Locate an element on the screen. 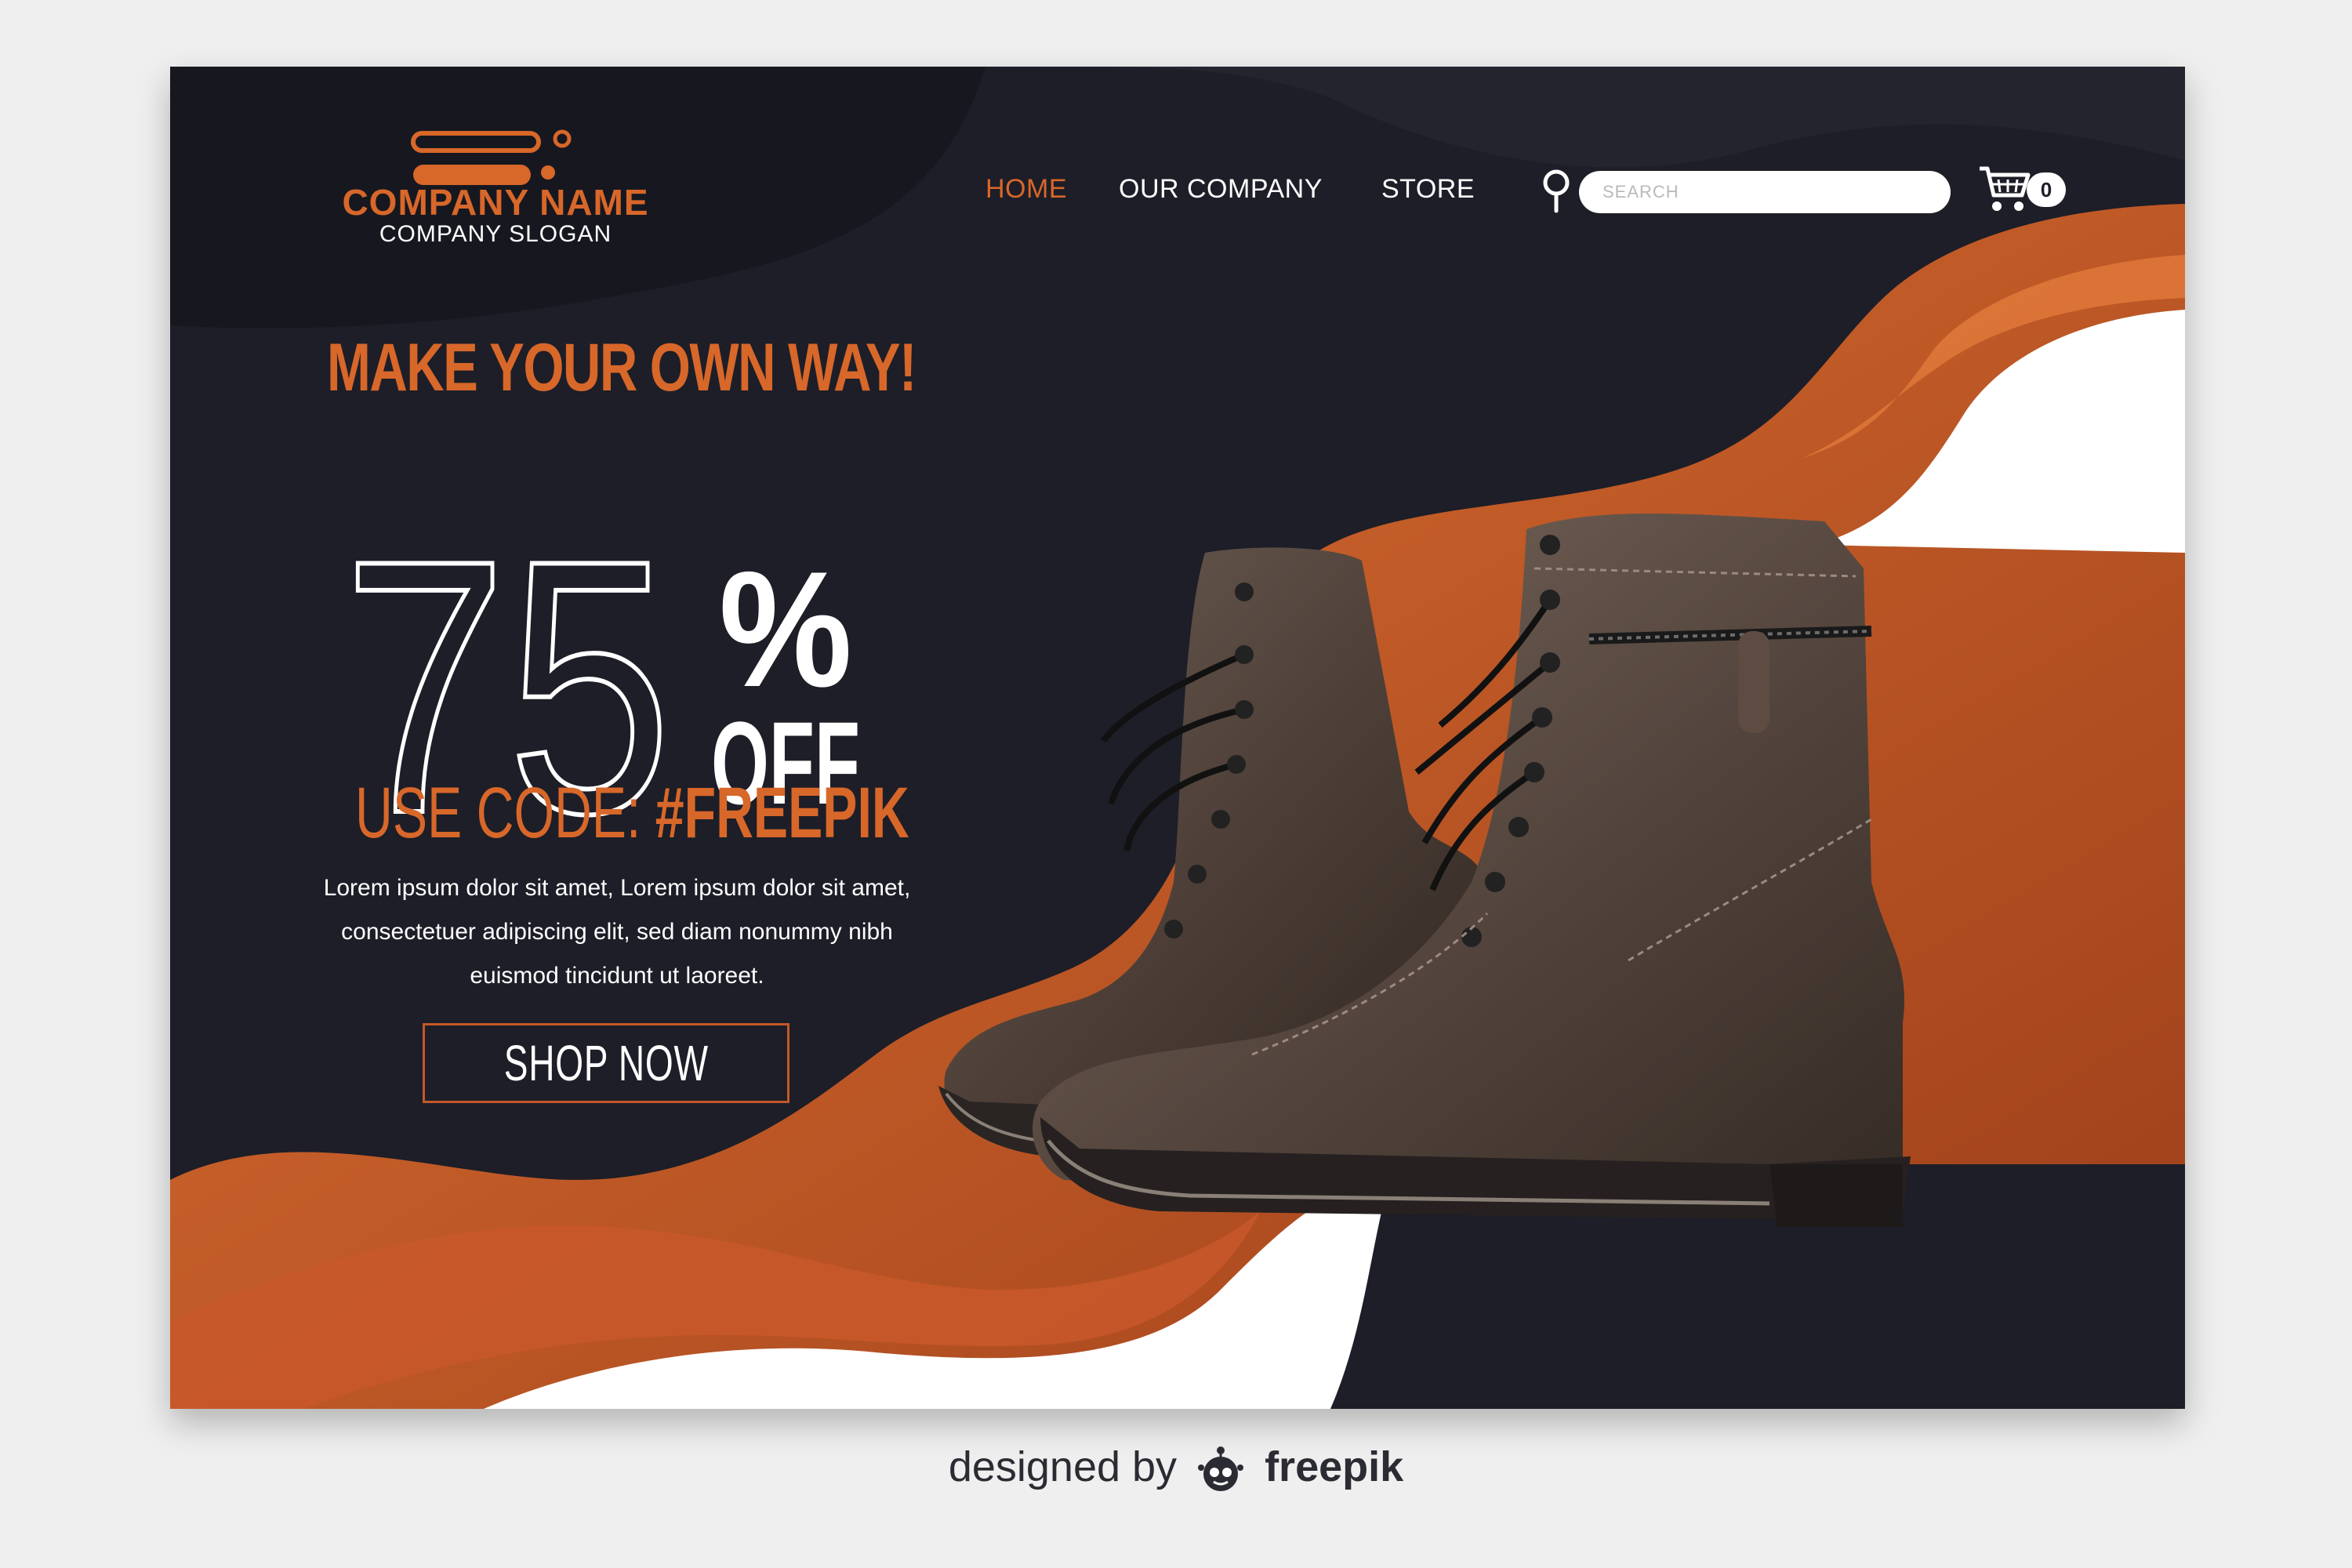 The height and width of the screenshot is (1568, 2352). nav-home: HOME is located at coordinates (1026, 189).